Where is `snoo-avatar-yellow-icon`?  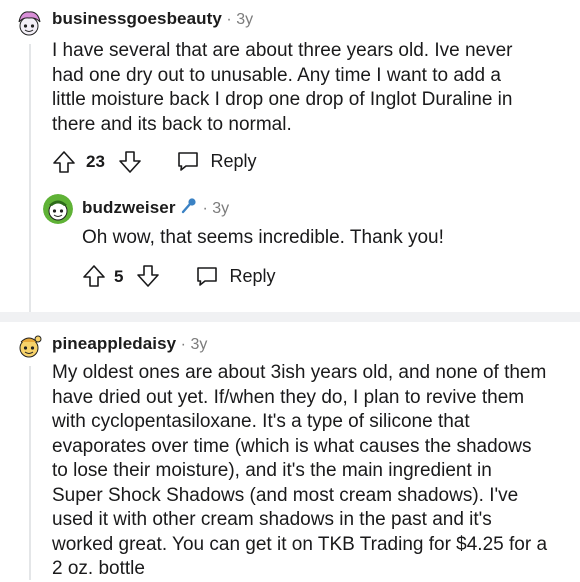 snoo-avatar-yellow-icon is located at coordinates (29, 345).